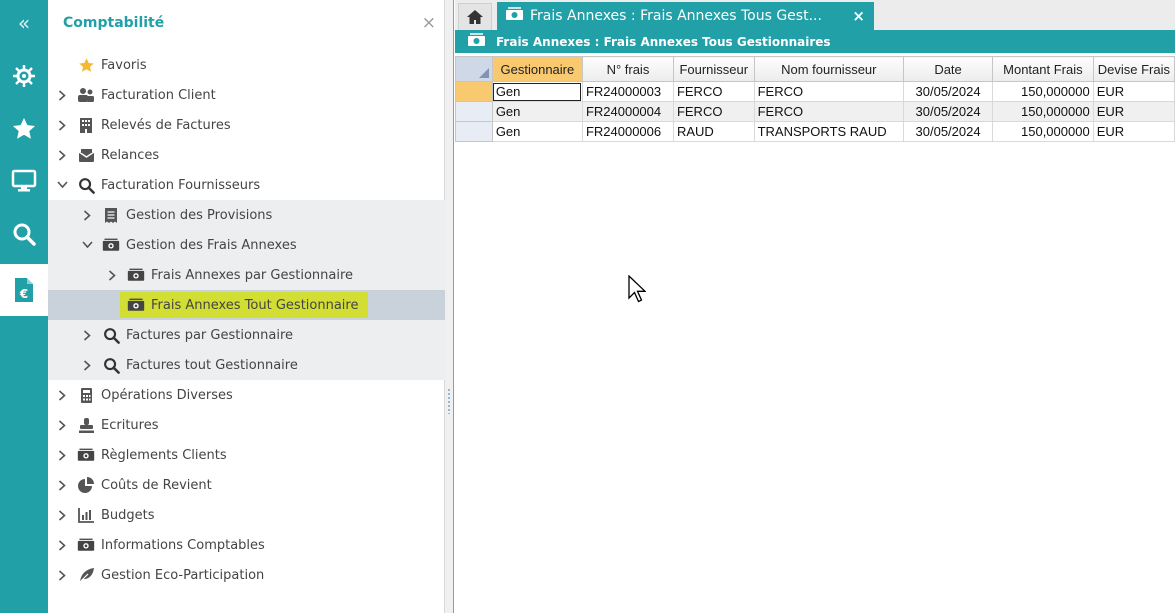 The image size is (1175, 613). Describe the element at coordinates (246, 485) in the screenshot. I see `nav-item-couts-de-revient: Coûts de Revient` at that location.